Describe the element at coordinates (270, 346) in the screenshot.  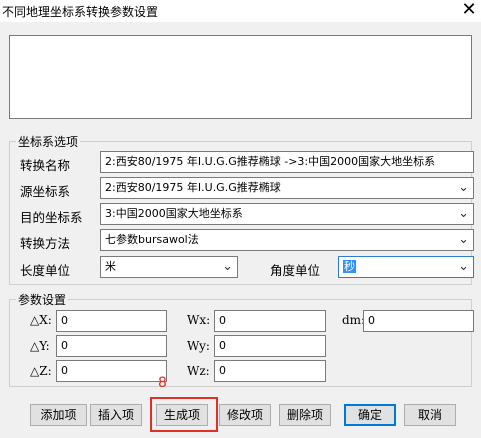
I see `wy-input: 0` at that location.